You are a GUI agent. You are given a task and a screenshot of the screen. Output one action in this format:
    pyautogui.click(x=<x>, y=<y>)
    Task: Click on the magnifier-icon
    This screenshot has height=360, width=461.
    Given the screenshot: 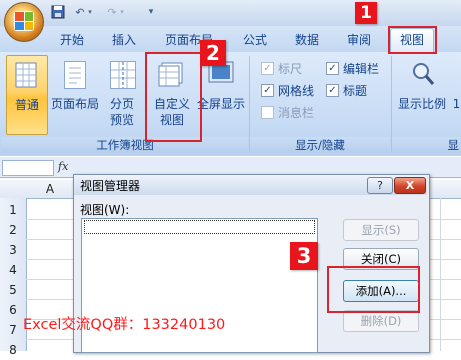 What is the action you would take?
    pyautogui.click(x=423, y=74)
    